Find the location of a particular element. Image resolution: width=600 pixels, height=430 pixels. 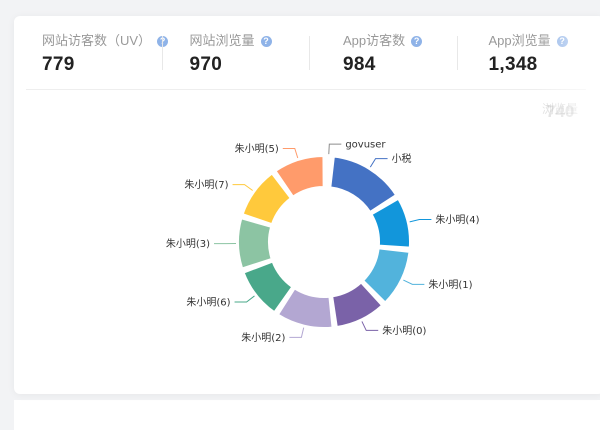

slice-label: 朱小明(1) is located at coordinates (450, 285).